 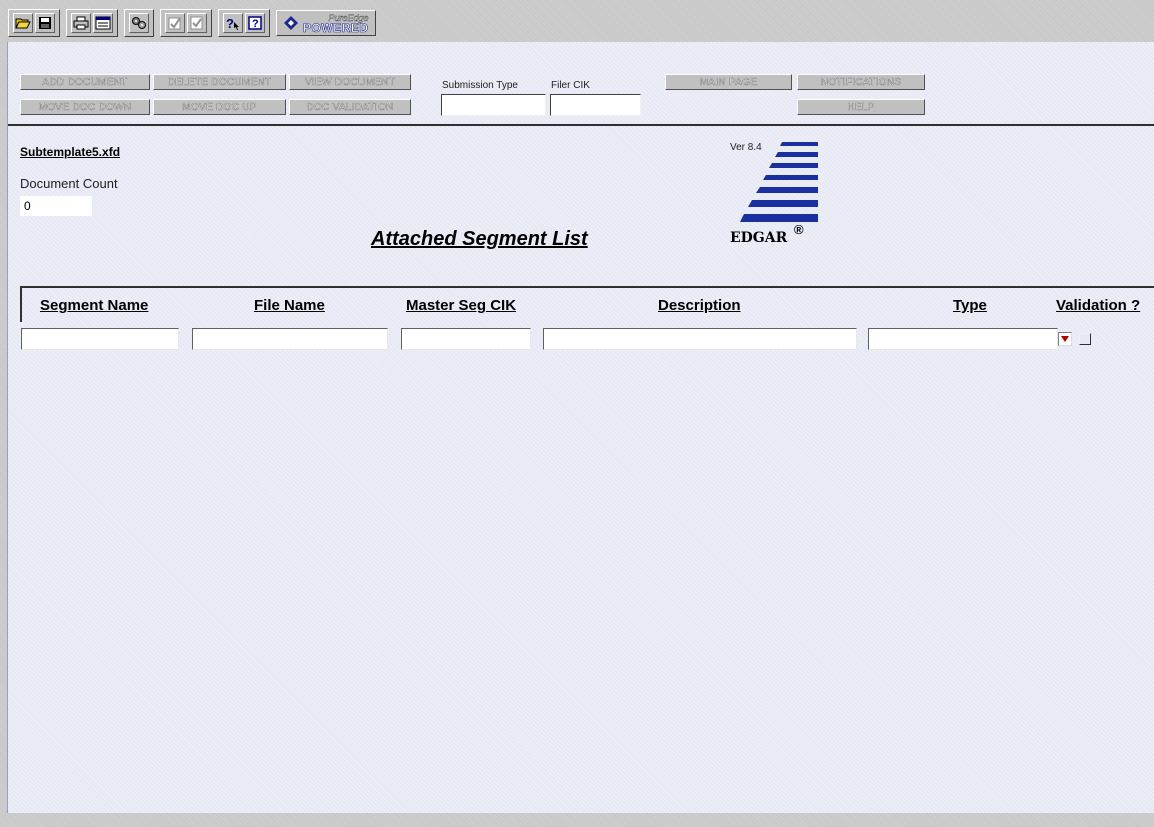 What do you see at coordinates (1085, 339) in the screenshot?
I see `validation-checkbox` at bounding box center [1085, 339].